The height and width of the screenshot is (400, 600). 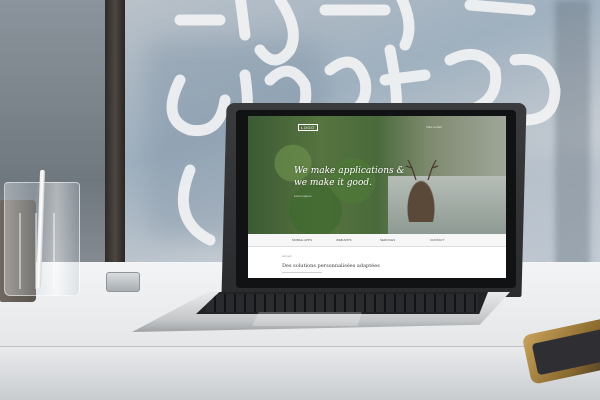 What do you see at coordinates (349, 171) in the screenshot?
I see `hero-headline-line1: We make applications &` at bounding box center [349, 171].